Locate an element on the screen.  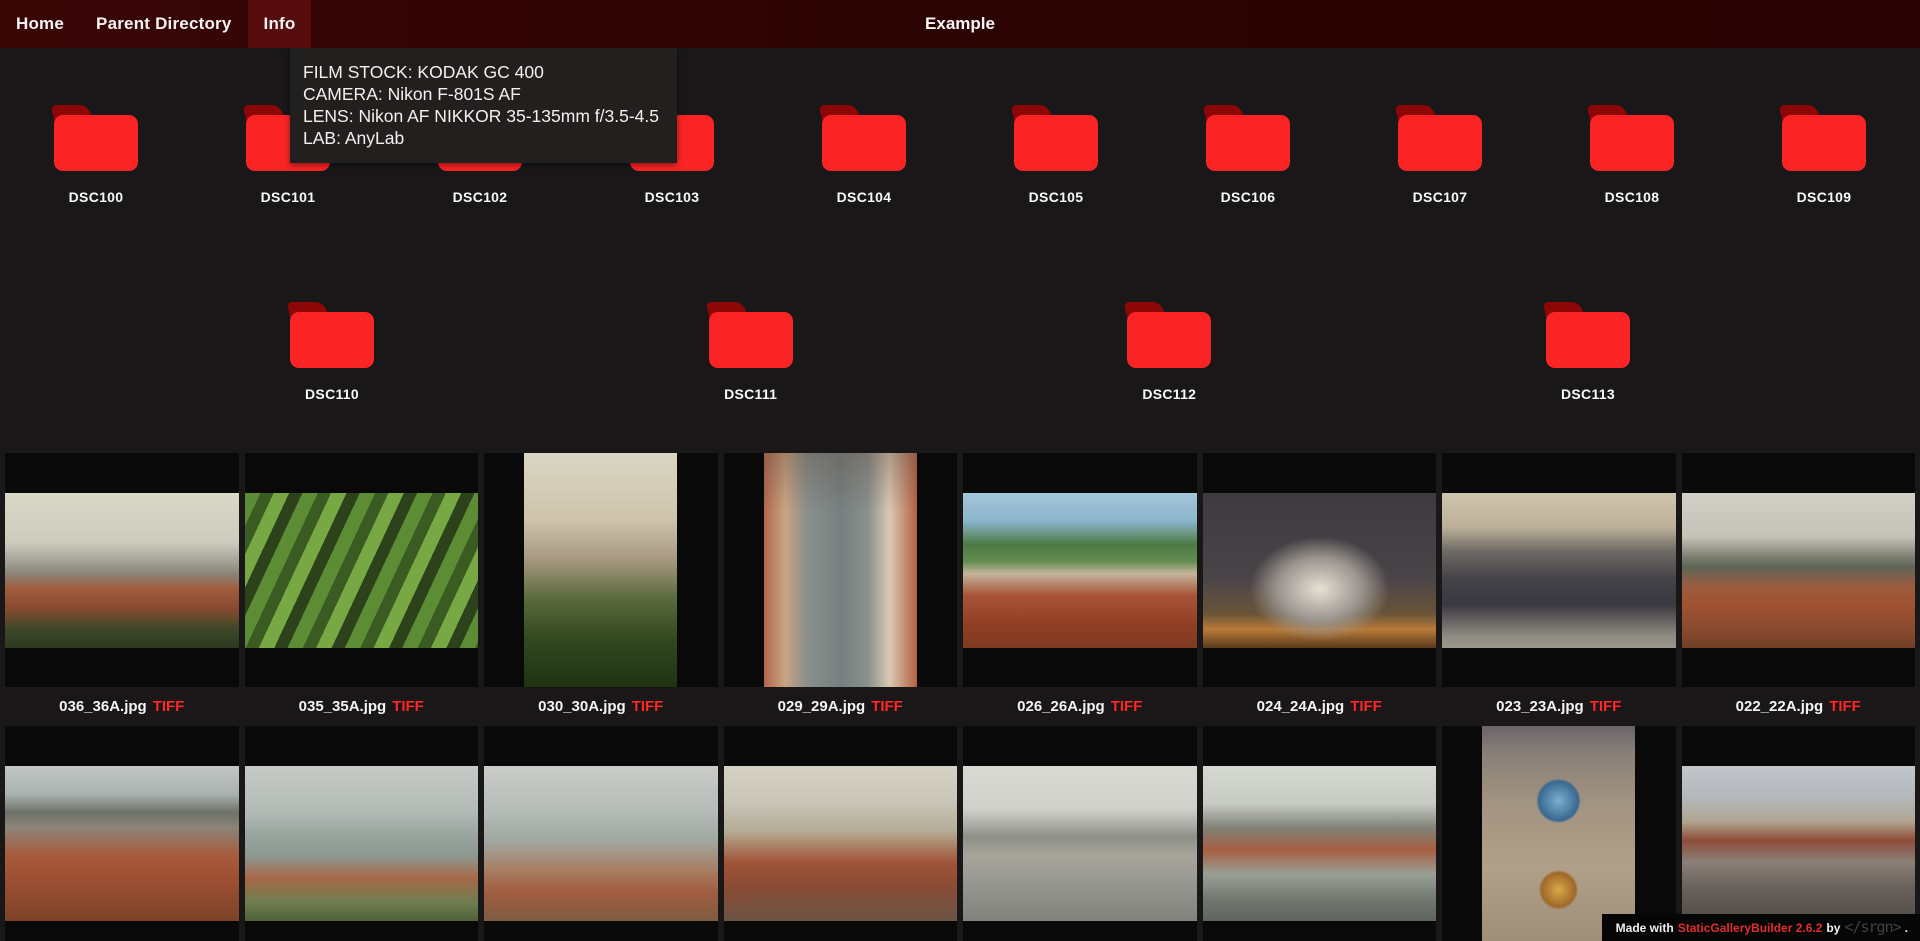
folder-dsc112: DSC112 is located at coordinates (1169, 352).